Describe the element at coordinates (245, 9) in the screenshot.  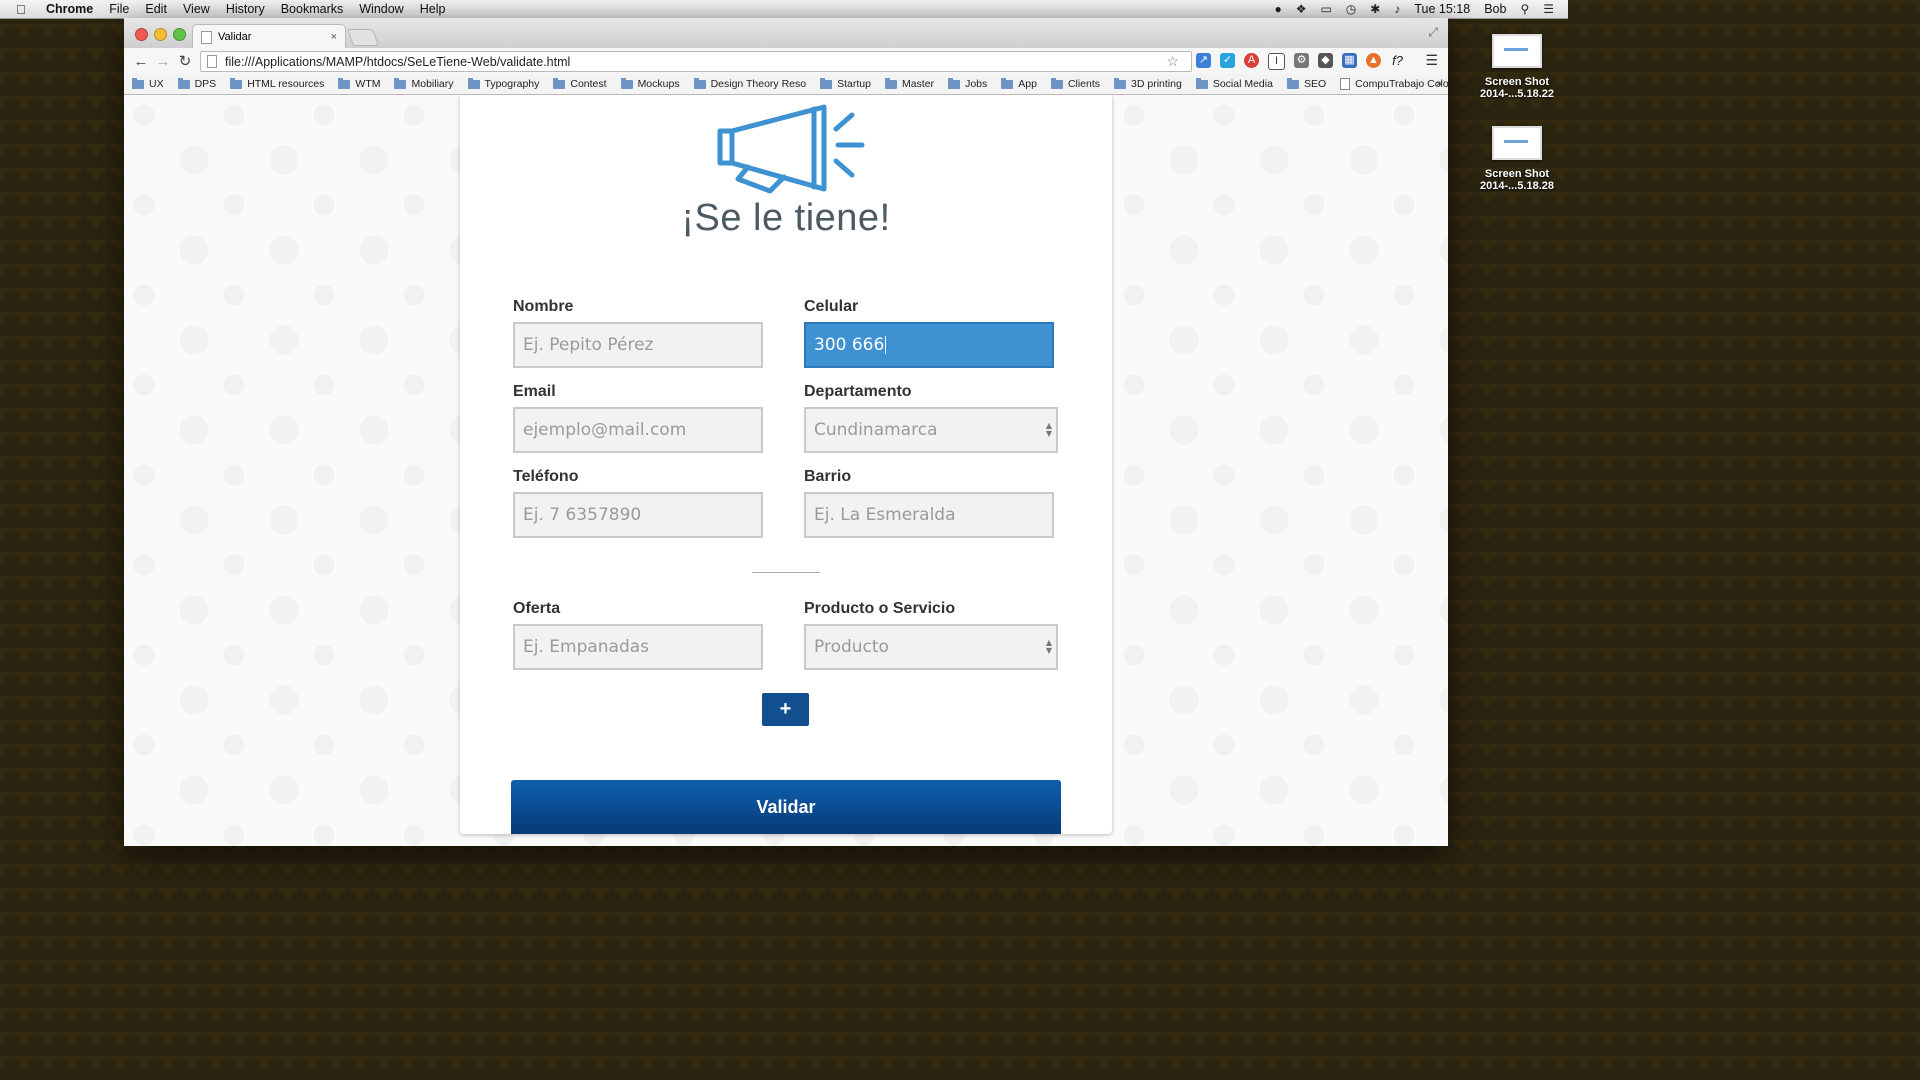
I see `menu-history: History` at that location.